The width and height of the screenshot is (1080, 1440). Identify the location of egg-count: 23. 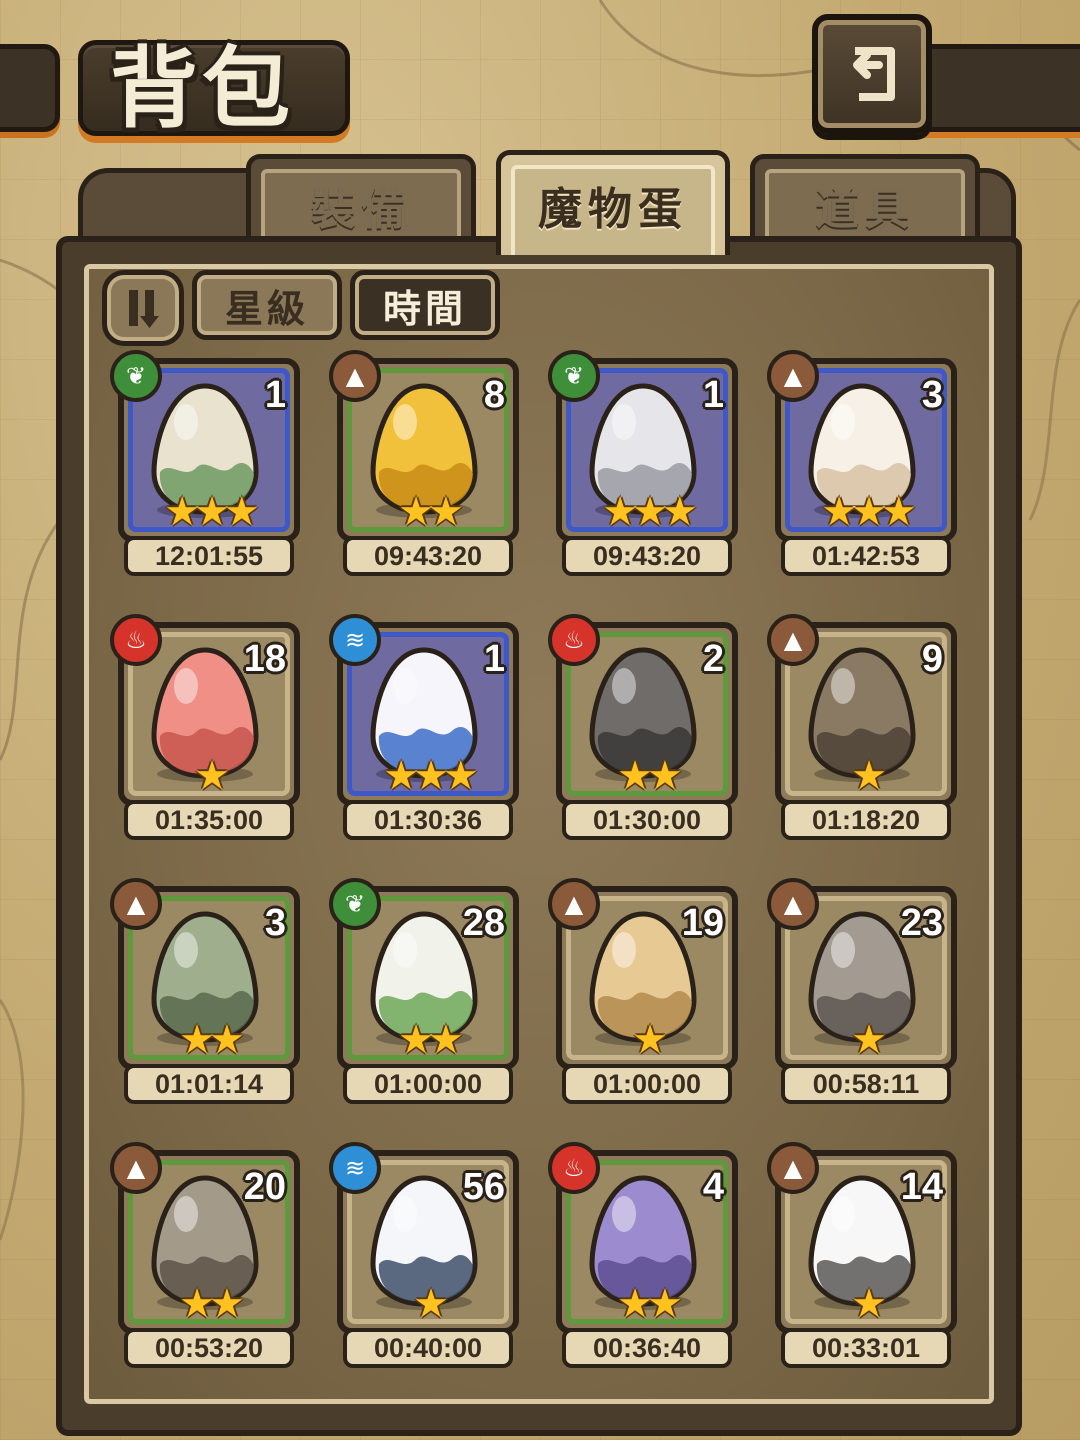
(921, 923).